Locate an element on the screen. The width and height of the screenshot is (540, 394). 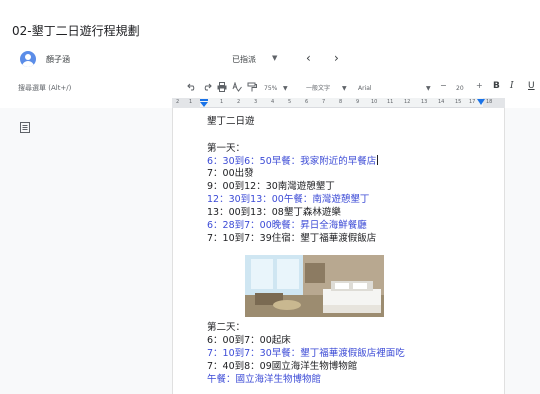
text-cursor is located at coordinates (378, 160).